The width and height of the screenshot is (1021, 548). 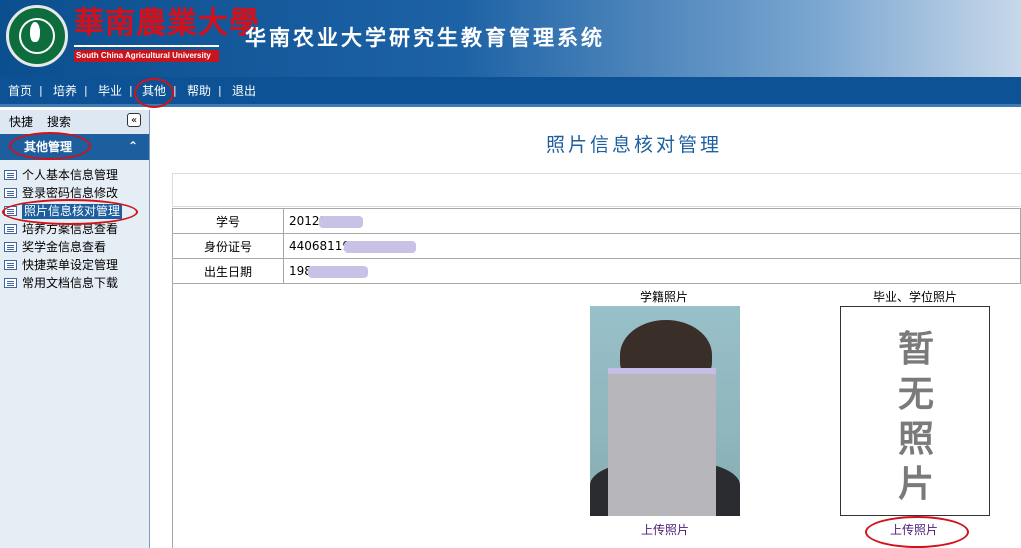 I want to click on annotation-circle-upload, so click(x=917, y=532).